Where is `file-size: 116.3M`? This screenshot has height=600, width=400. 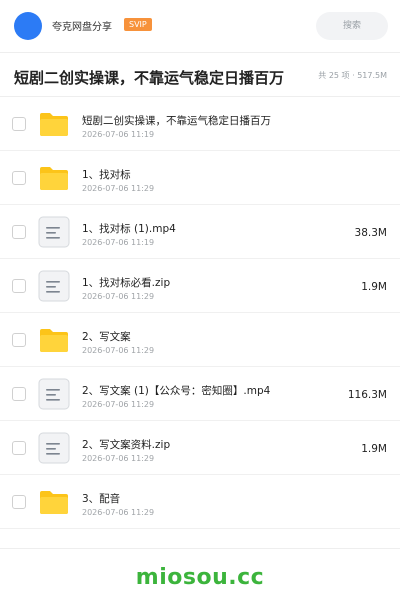 file-size: 116.3M is located at coordinates (367, 395).